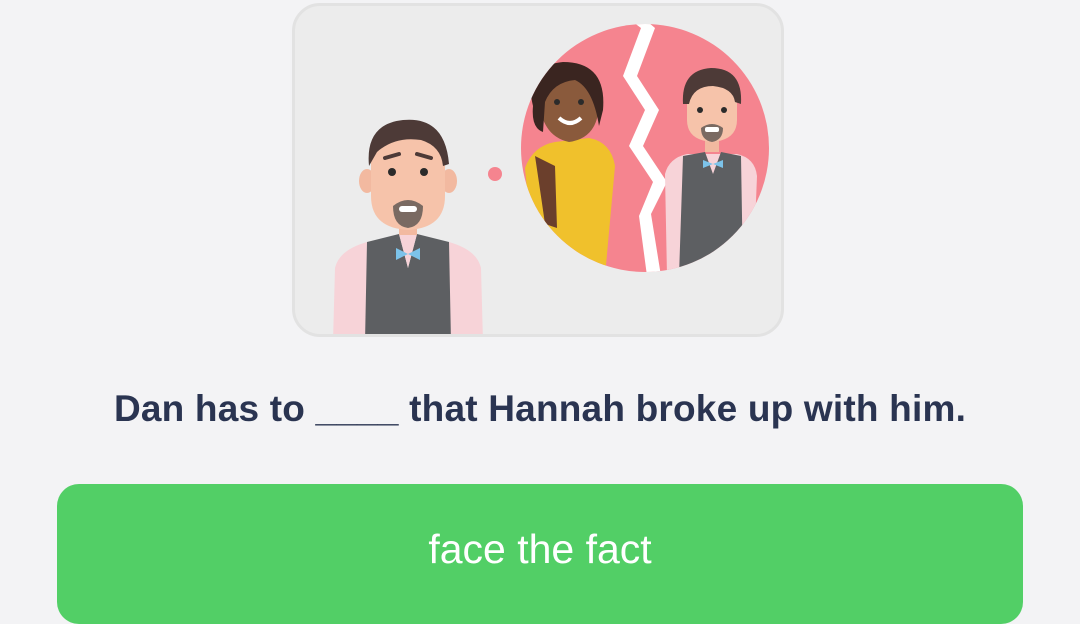  I want to click on dan-figure, so click(408, 226).